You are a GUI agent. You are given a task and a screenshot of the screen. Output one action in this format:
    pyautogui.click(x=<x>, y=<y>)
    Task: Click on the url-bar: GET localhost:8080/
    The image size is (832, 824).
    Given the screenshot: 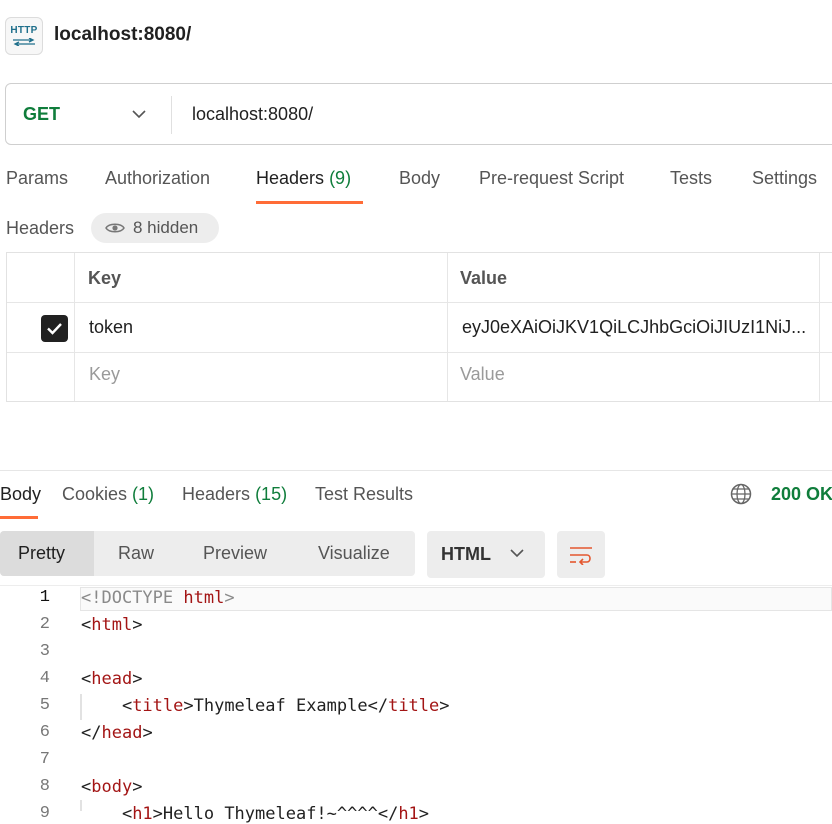 What is the action you would take?
    pyautogui.click(x=418, y=114)
    